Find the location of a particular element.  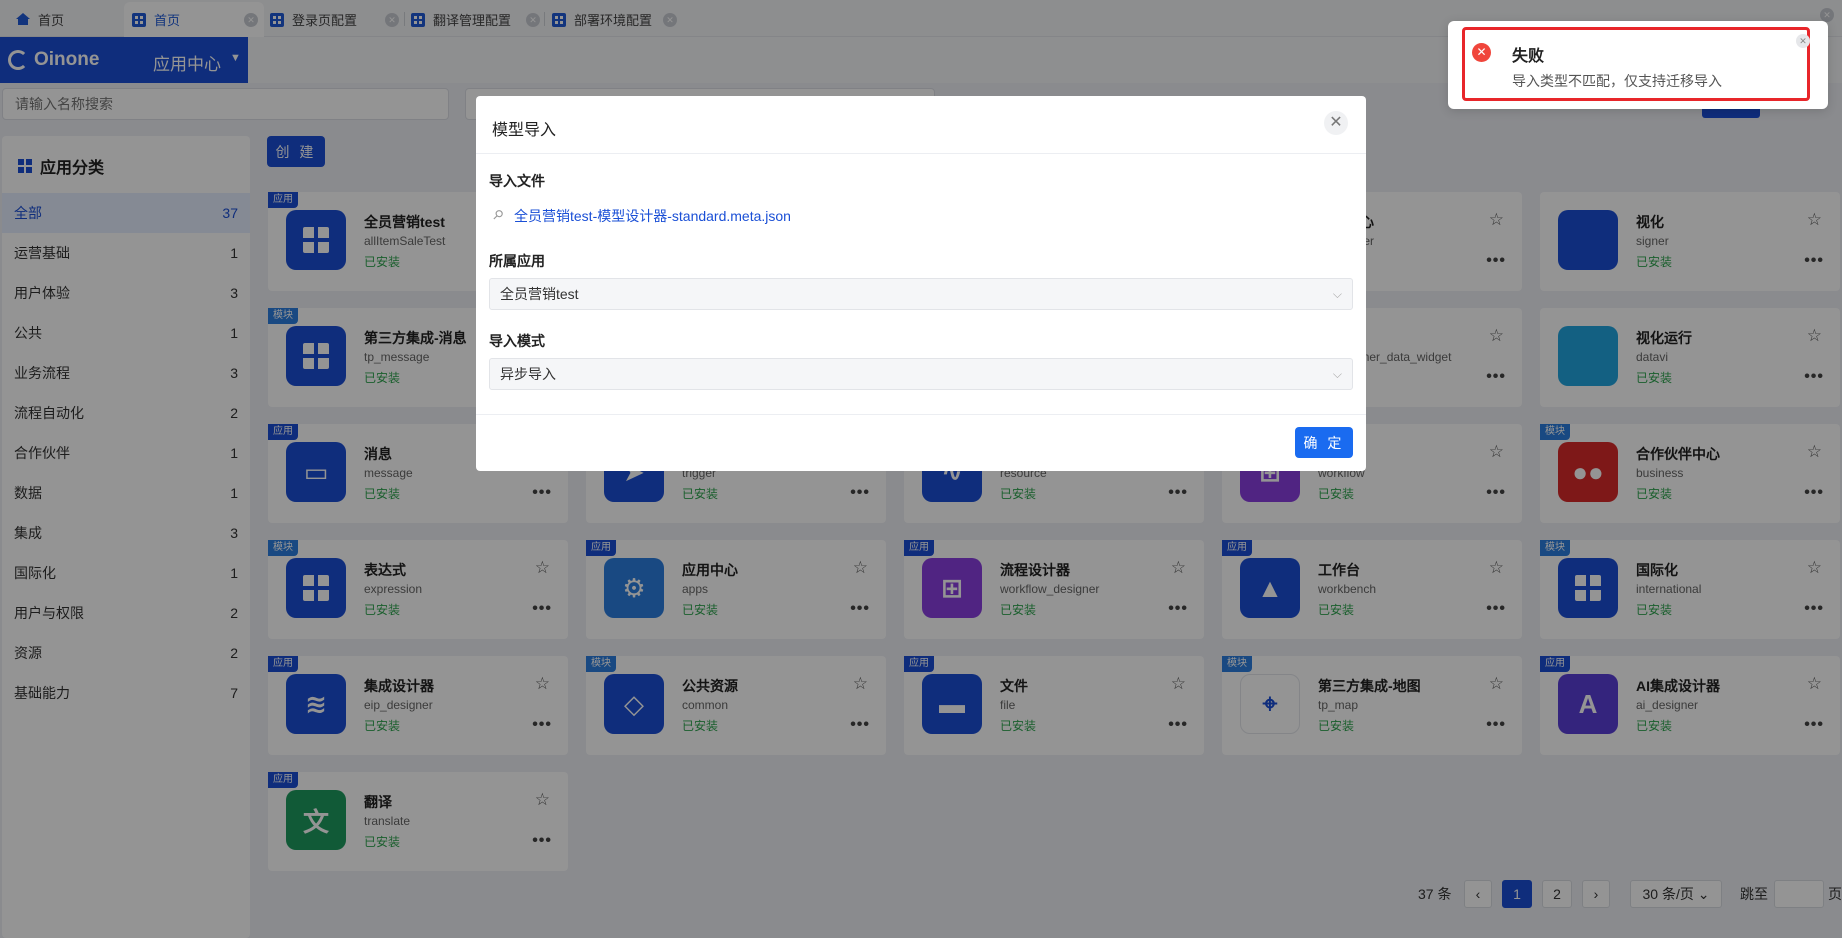

app-select-value: 全员营销test is located at coordinates (539, 294).